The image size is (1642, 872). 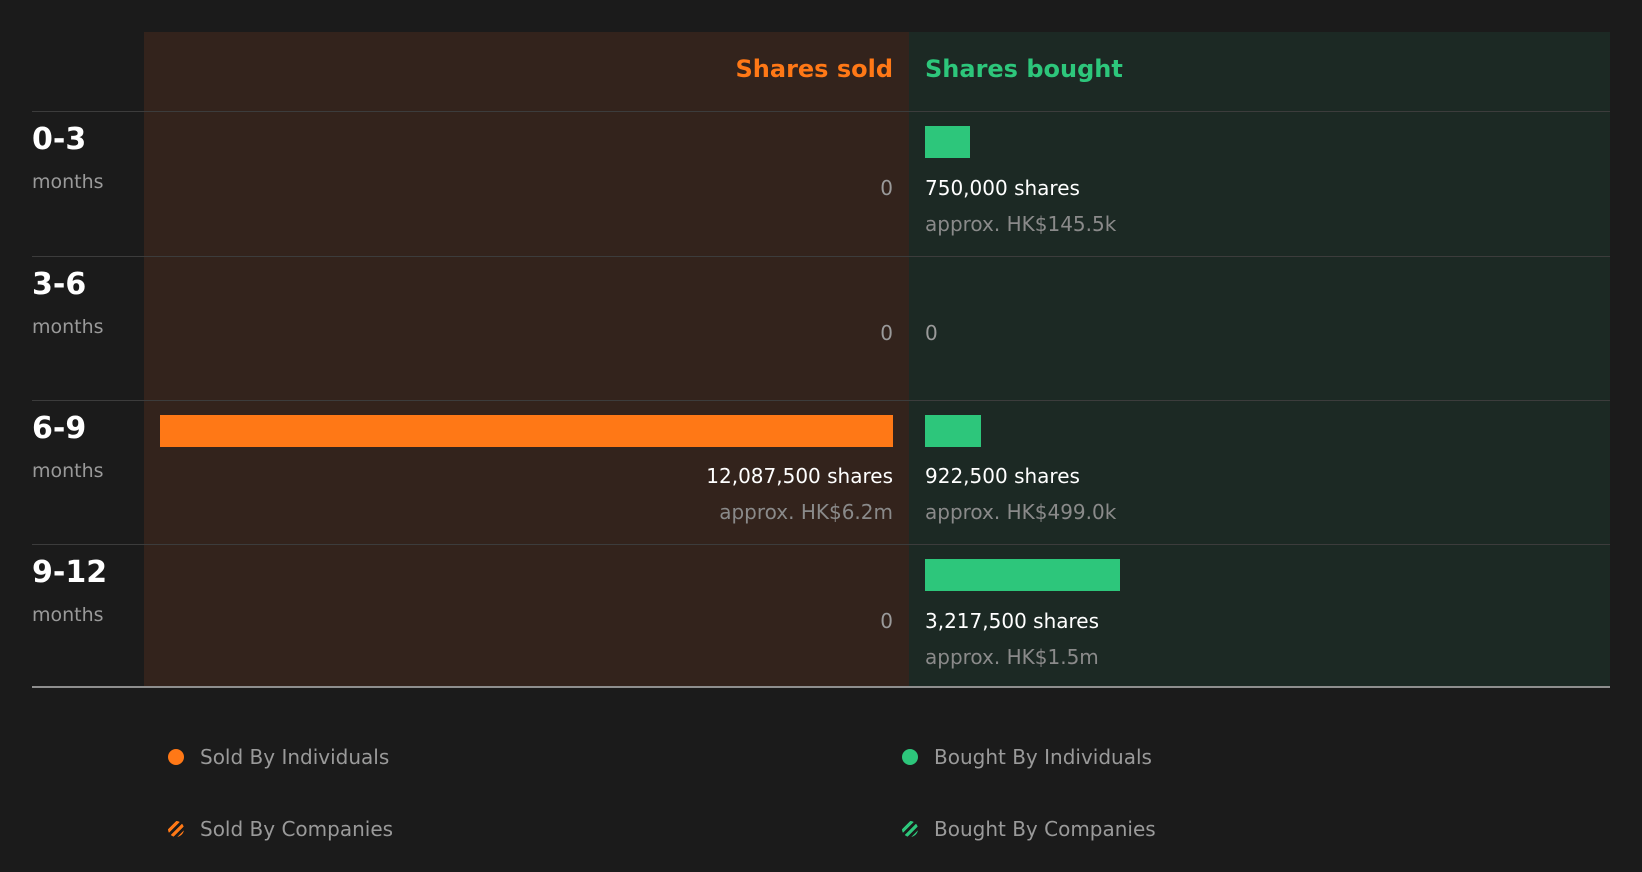 I want to click on bought-value: 0, so click(x=931, y=333).